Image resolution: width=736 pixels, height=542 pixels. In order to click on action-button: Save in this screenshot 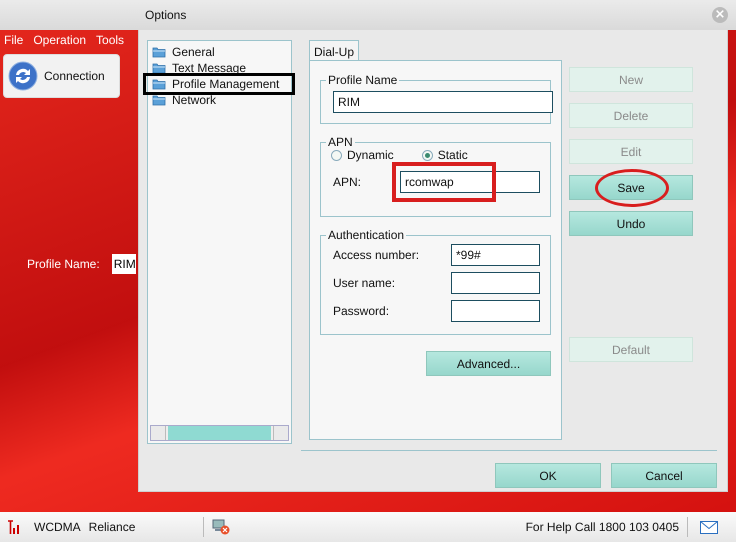, I will do `click(631, 187)`.